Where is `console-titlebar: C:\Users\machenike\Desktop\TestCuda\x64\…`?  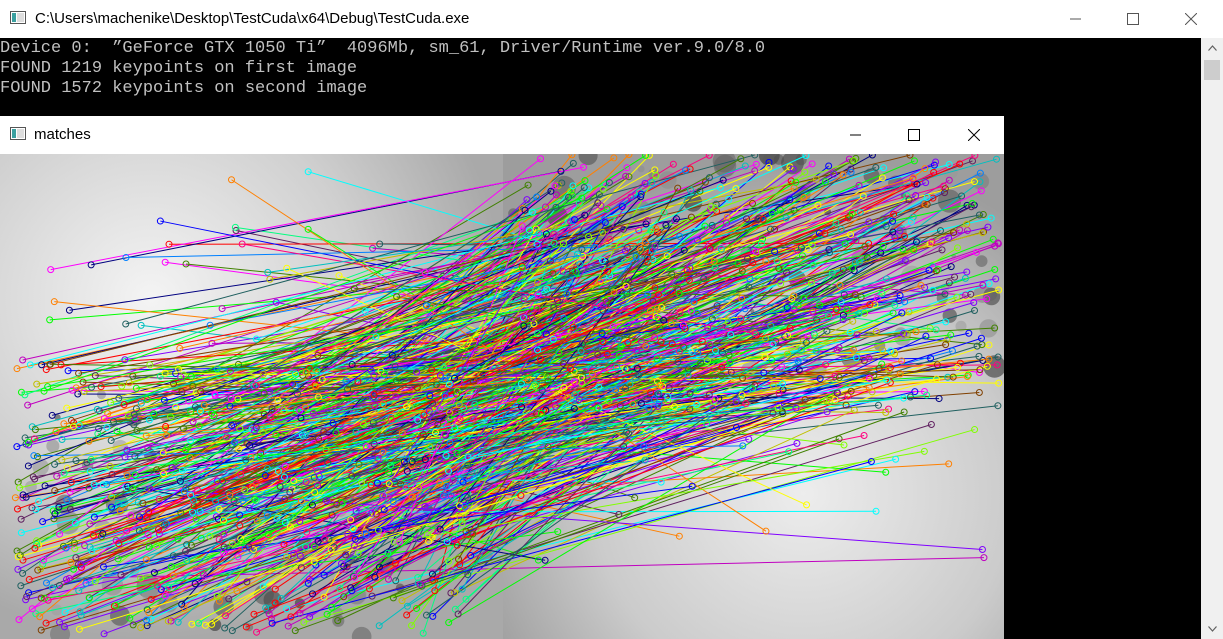
console-titlebar: C:\Users\machenike\Desktop\TestCuda\x64\… is located at coordinates (611, 19).